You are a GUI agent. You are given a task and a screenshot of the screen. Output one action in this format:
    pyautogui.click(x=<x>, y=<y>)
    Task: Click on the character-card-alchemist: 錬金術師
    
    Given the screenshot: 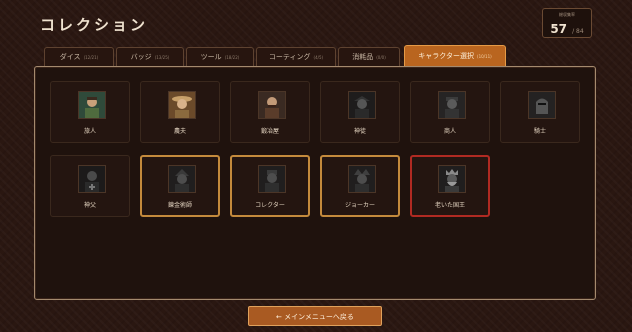 What is the action you would take?
    pyautogui.click(x=180, y=186)
    